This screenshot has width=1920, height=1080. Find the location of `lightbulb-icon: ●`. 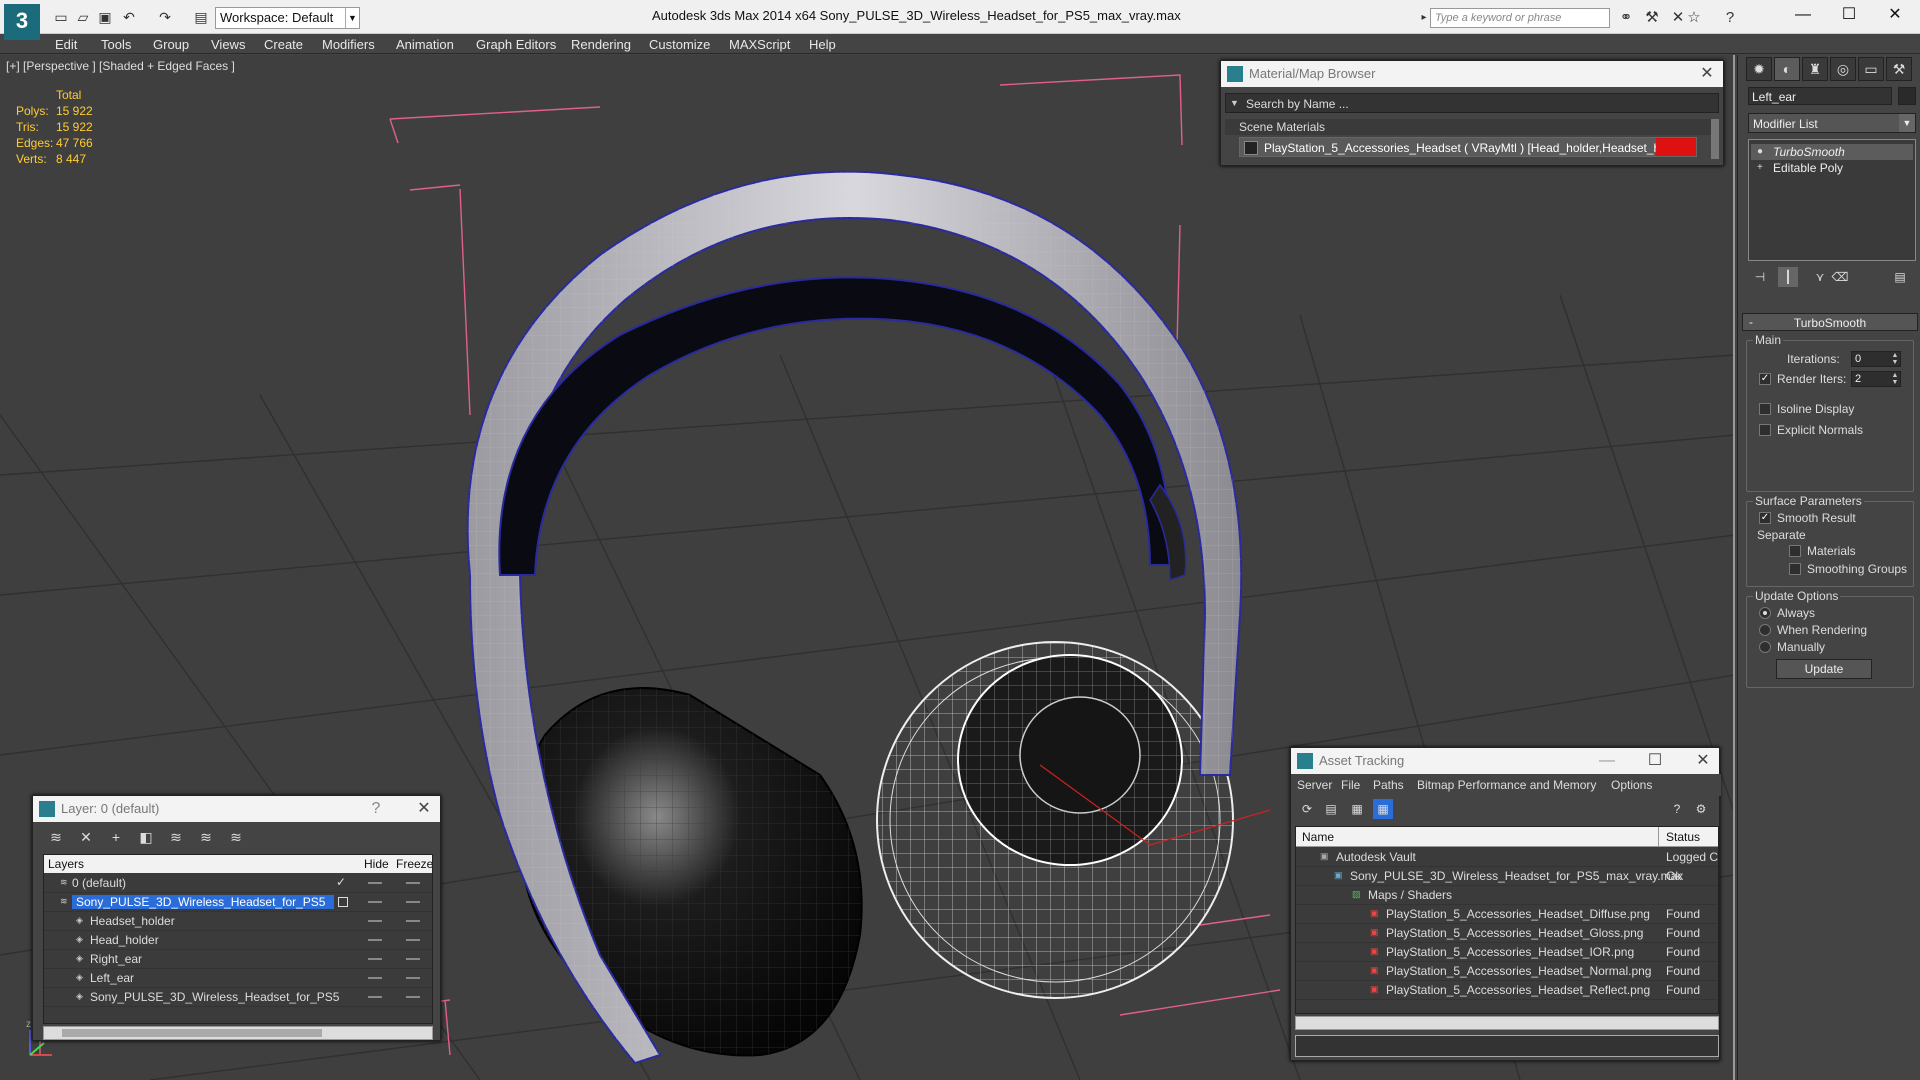

lightbulb-icon: ● is located at coordinates (1762, 152).